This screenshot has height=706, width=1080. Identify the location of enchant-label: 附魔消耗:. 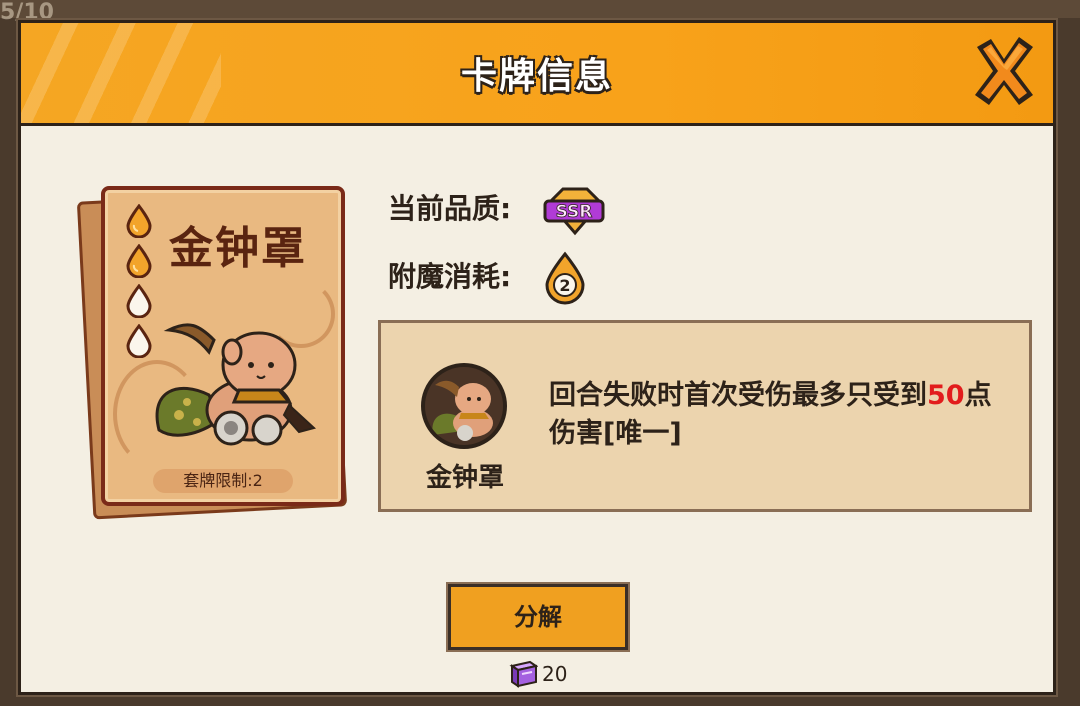
(450, 276).